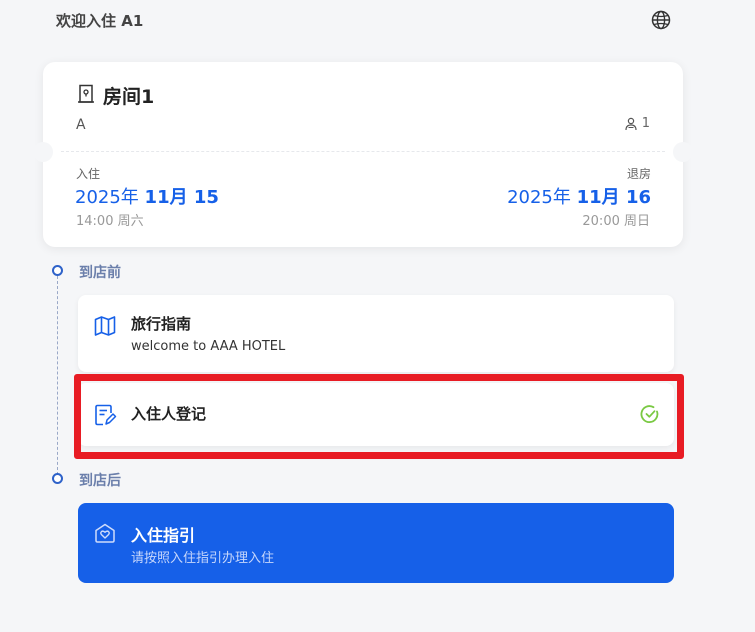  I want to click on ticket-notch-left, so click(43, 152).